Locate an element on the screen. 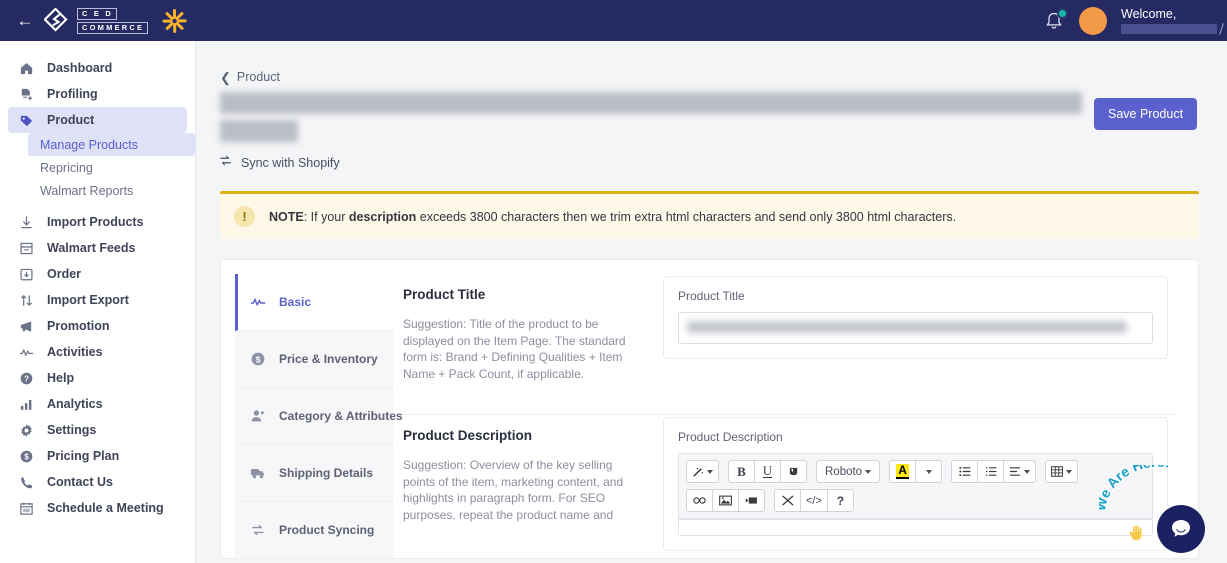 This screenshot has height=563, width=1227. chevron-left-icon: ❮ is located at coordinates (225, 77).